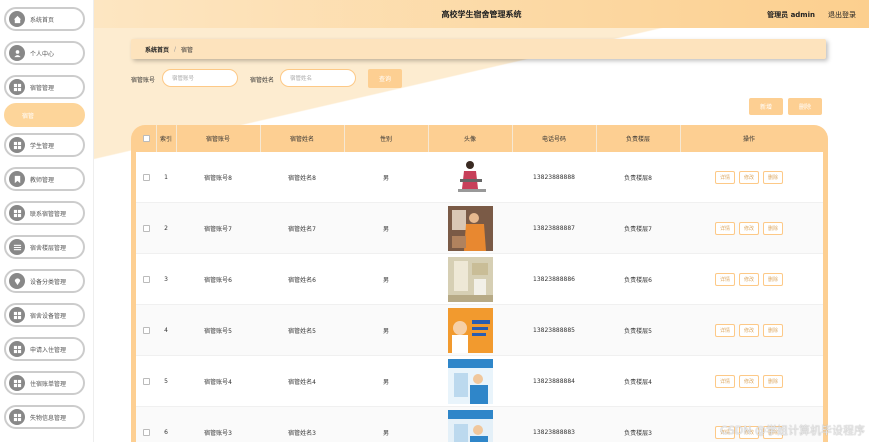  I want to click on table-row: 4 宿管账号5 宿管姓名5 男 13823888885 负责楼层5 详情 修改 删除, so click(479, 330).